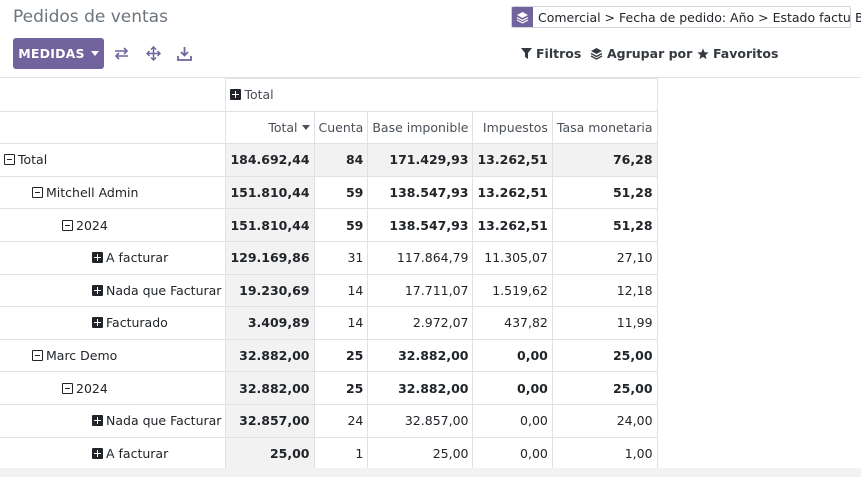  I want to click on measure-header-count: Cuenta, so click(341, 127).